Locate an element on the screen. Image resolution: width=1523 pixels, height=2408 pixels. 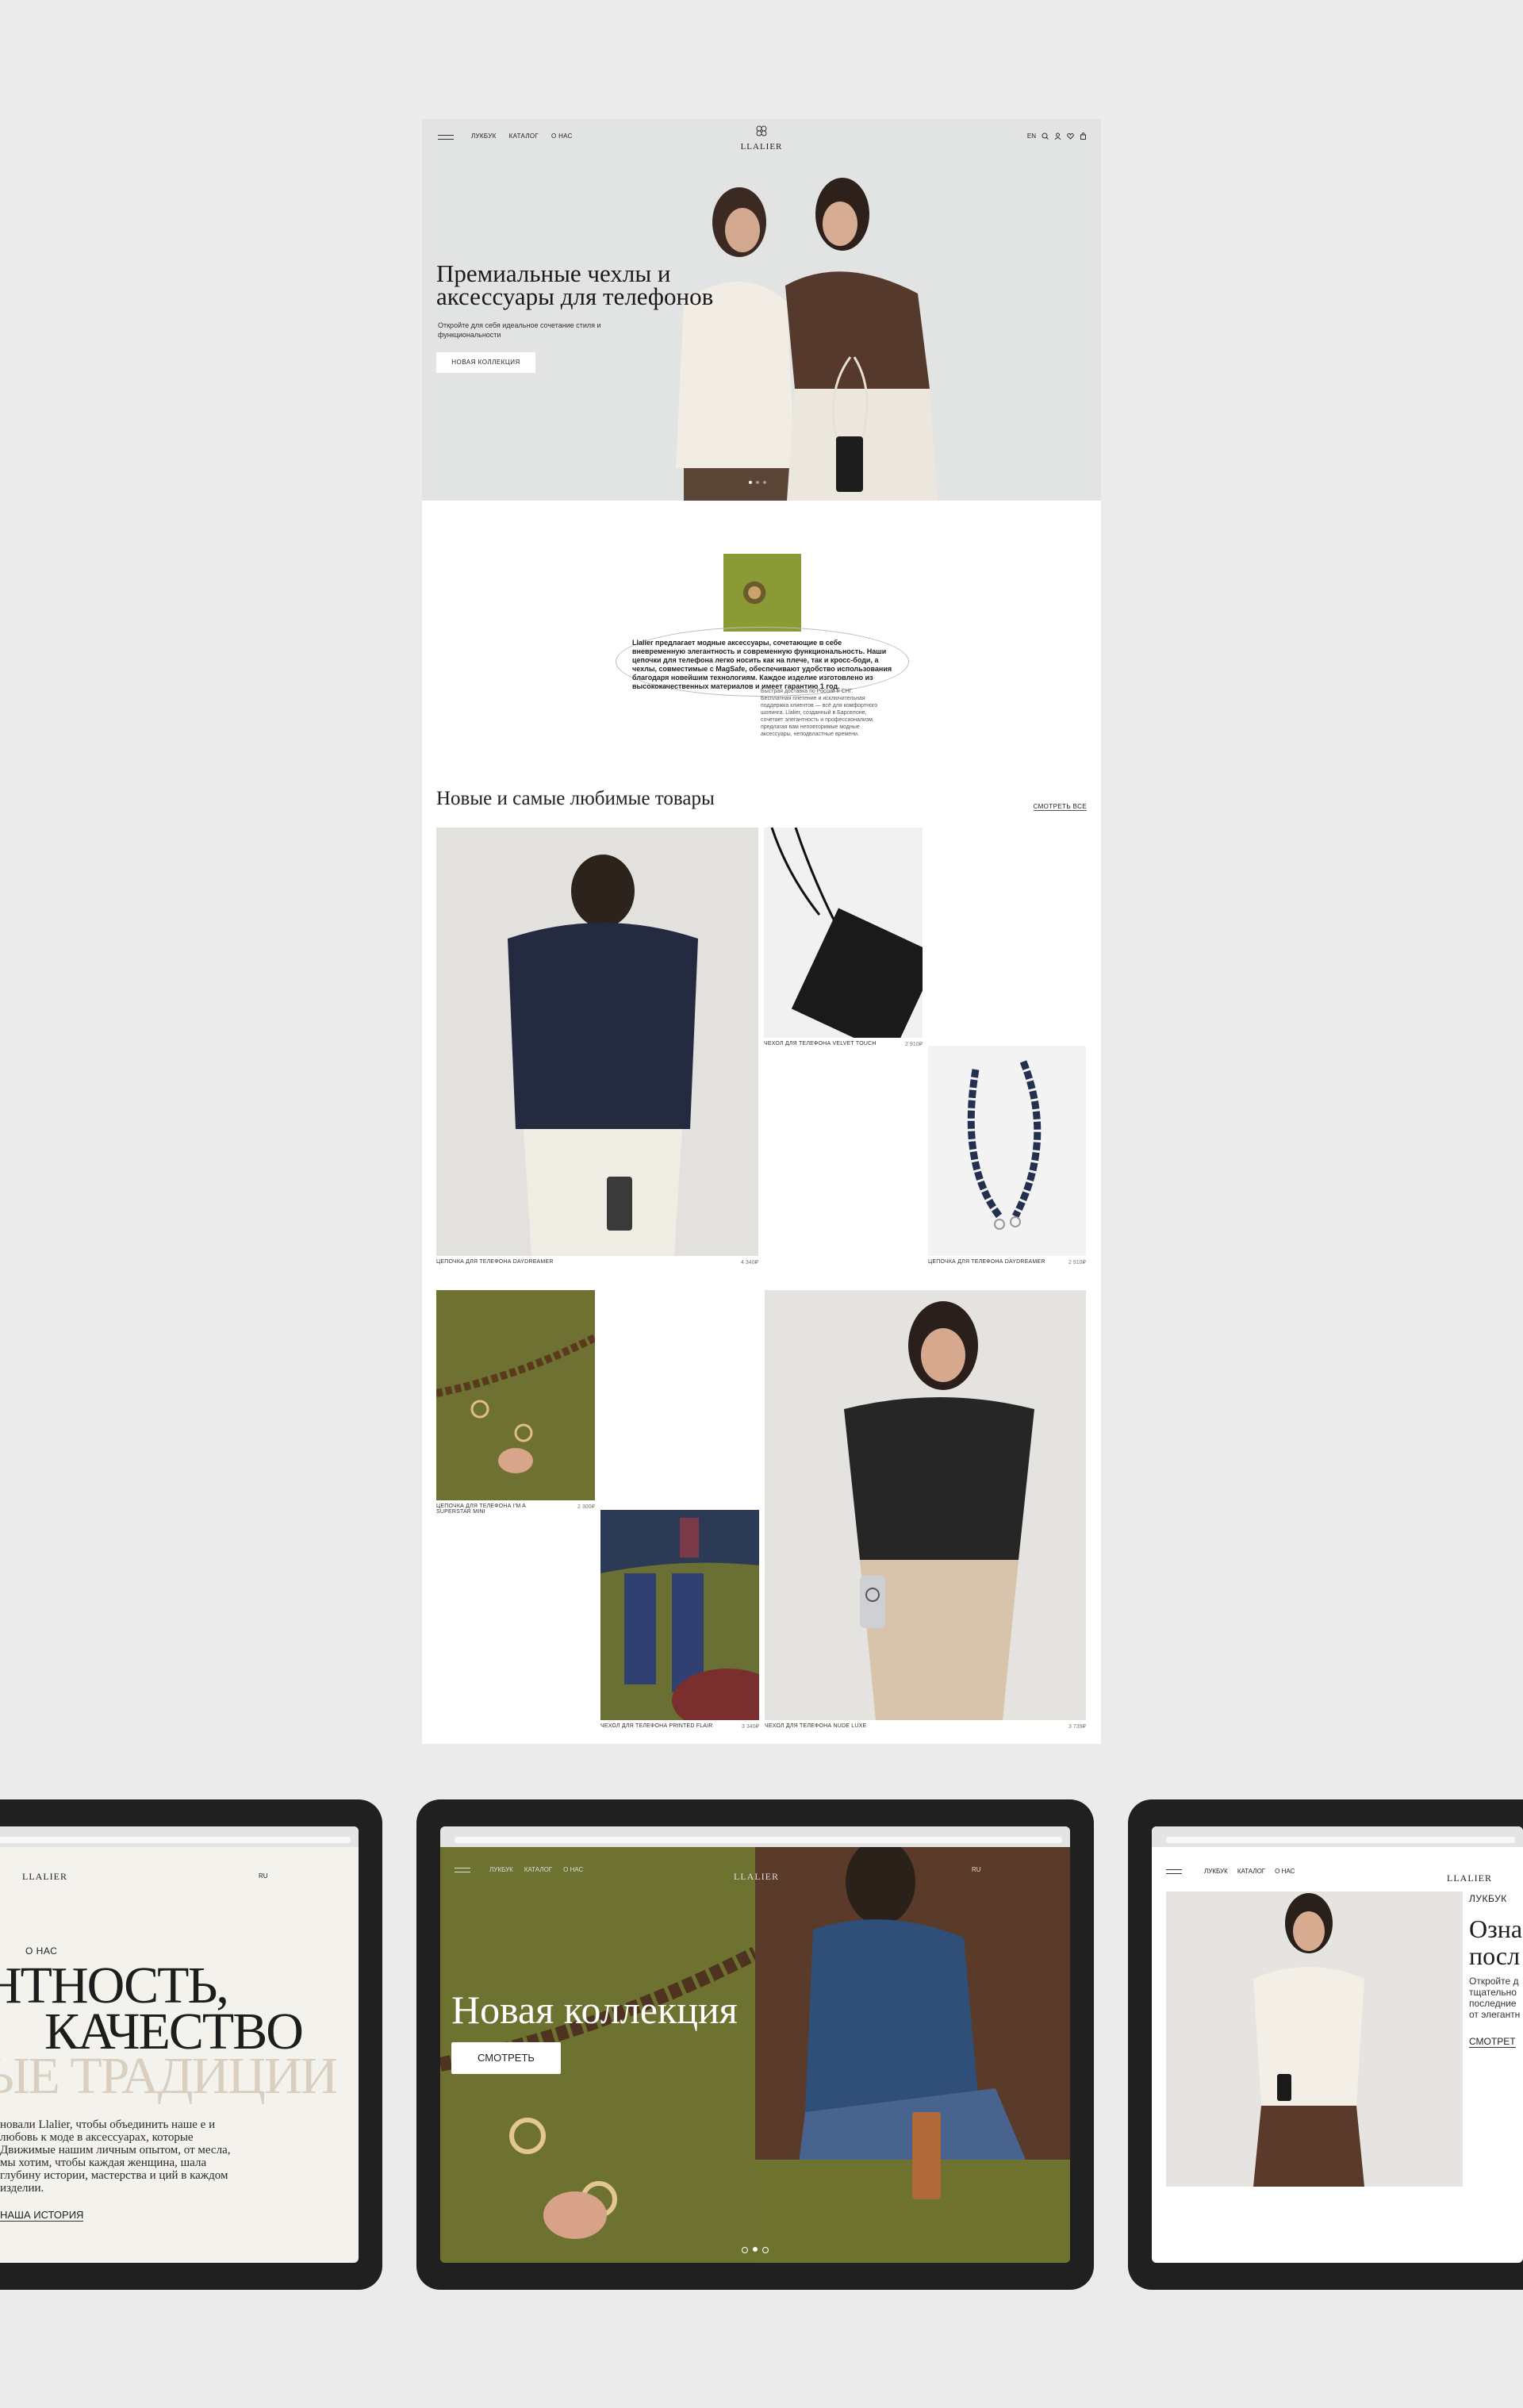
account-icon is located at coordinates (1057, 136).